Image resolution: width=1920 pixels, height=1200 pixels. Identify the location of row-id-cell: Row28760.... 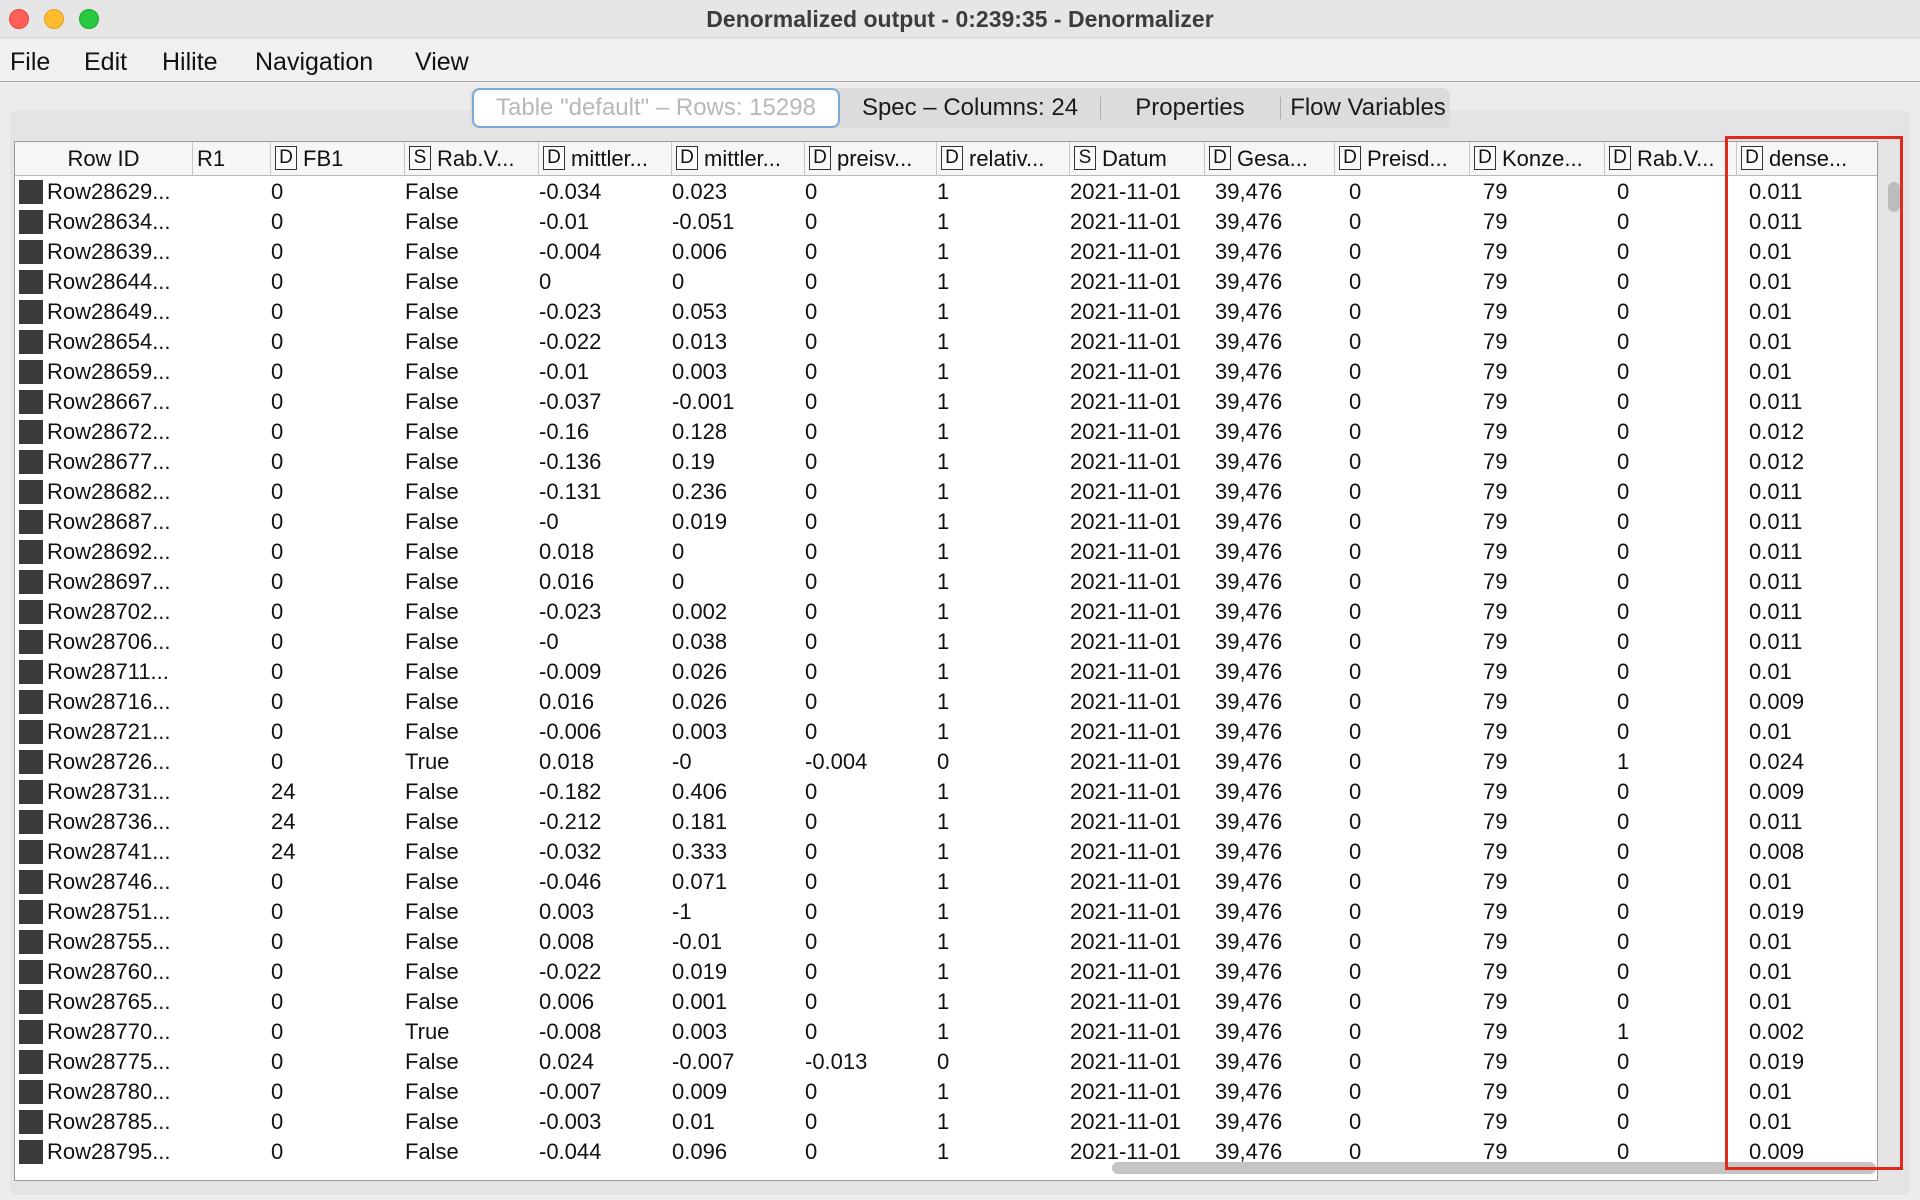
(109, 972).